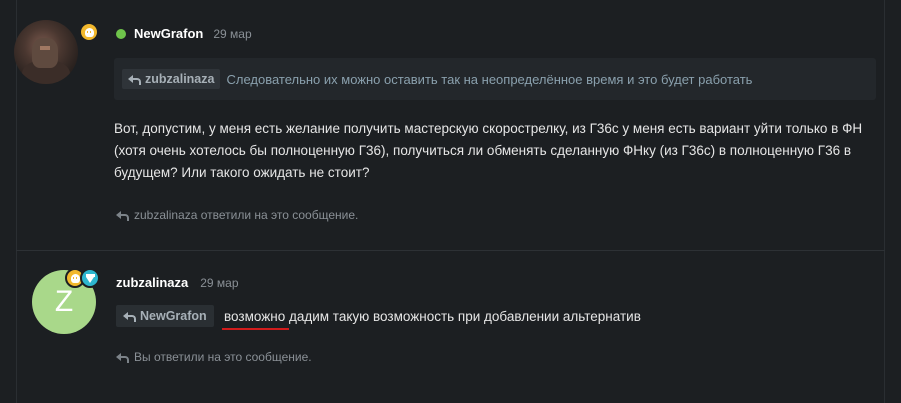 This screenshot has height=403, width=901. What do you see at coordinates (168, 33) in the screenshot?
I see `username: NewGrafon` at bounding box center [168, 33].